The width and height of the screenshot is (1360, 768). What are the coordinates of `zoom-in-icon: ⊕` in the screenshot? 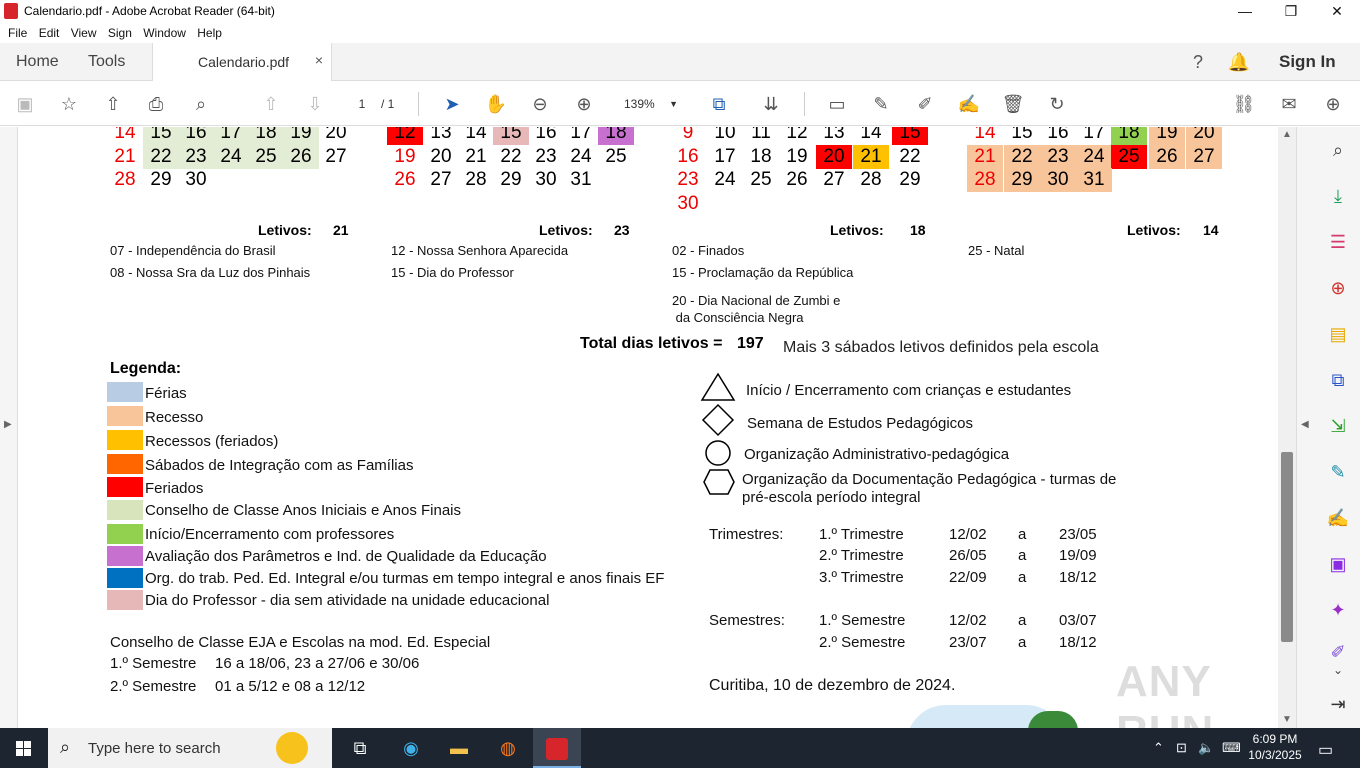 It's located at (584, 104).